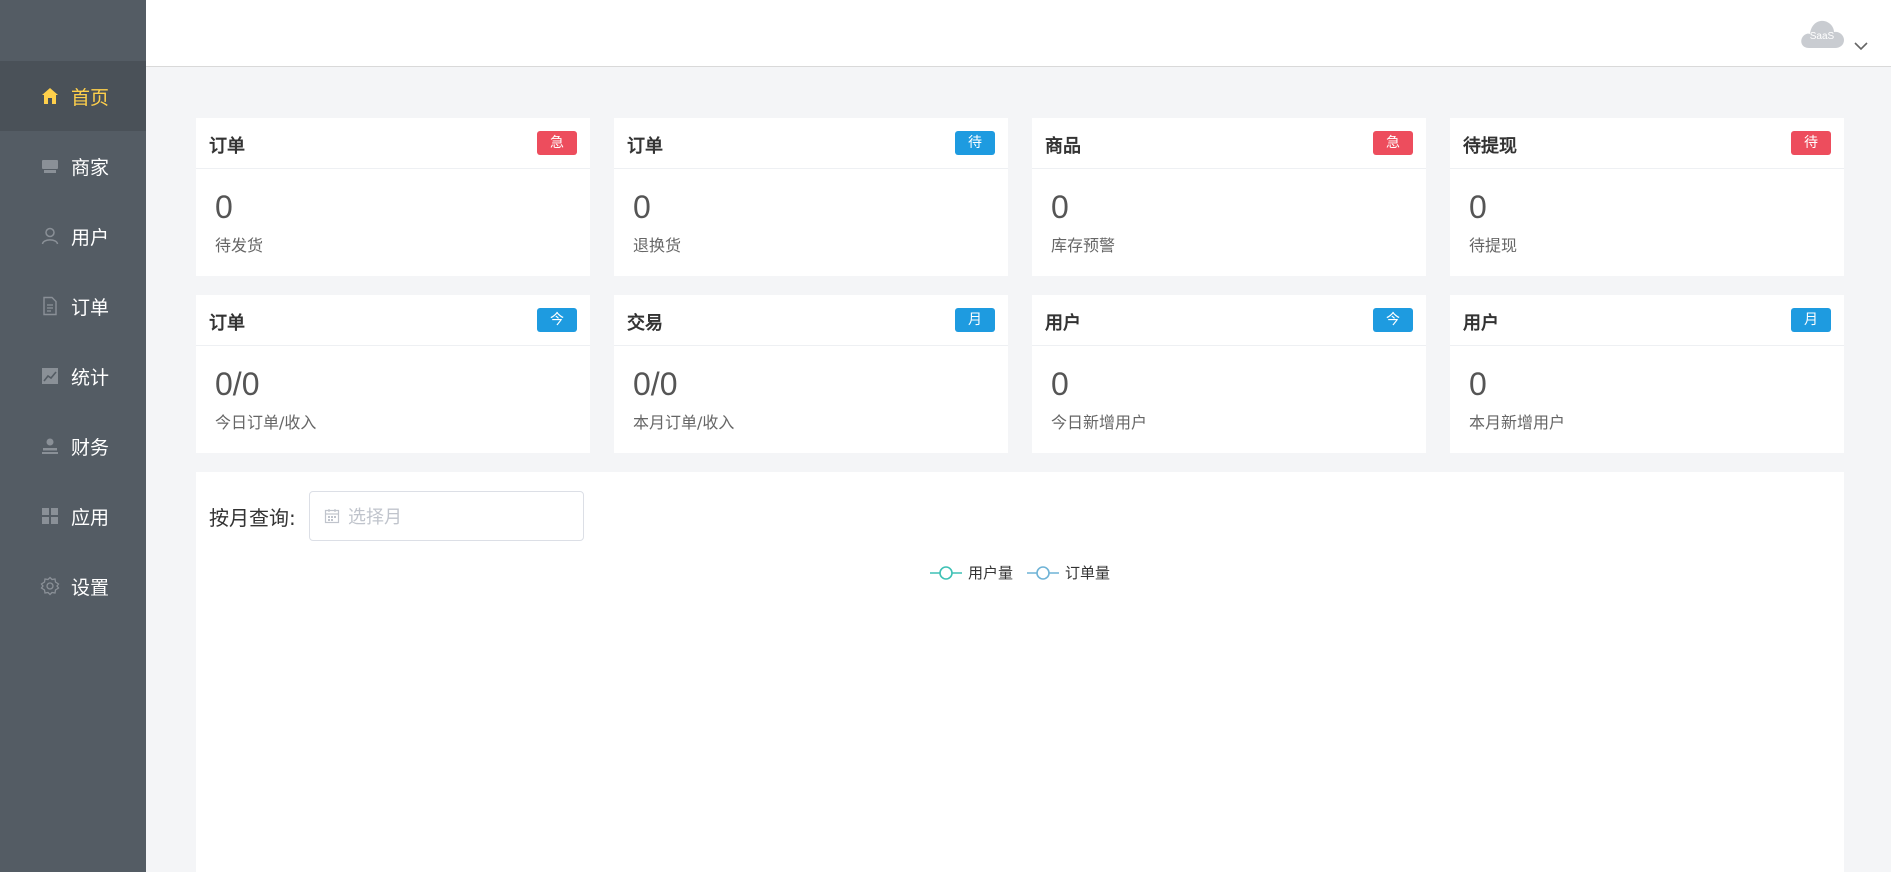 Image resolution: width=1891 pixels, height=872 pixels. I want to click on stat-card-label: 本月订单/收入, so click(684, 422).